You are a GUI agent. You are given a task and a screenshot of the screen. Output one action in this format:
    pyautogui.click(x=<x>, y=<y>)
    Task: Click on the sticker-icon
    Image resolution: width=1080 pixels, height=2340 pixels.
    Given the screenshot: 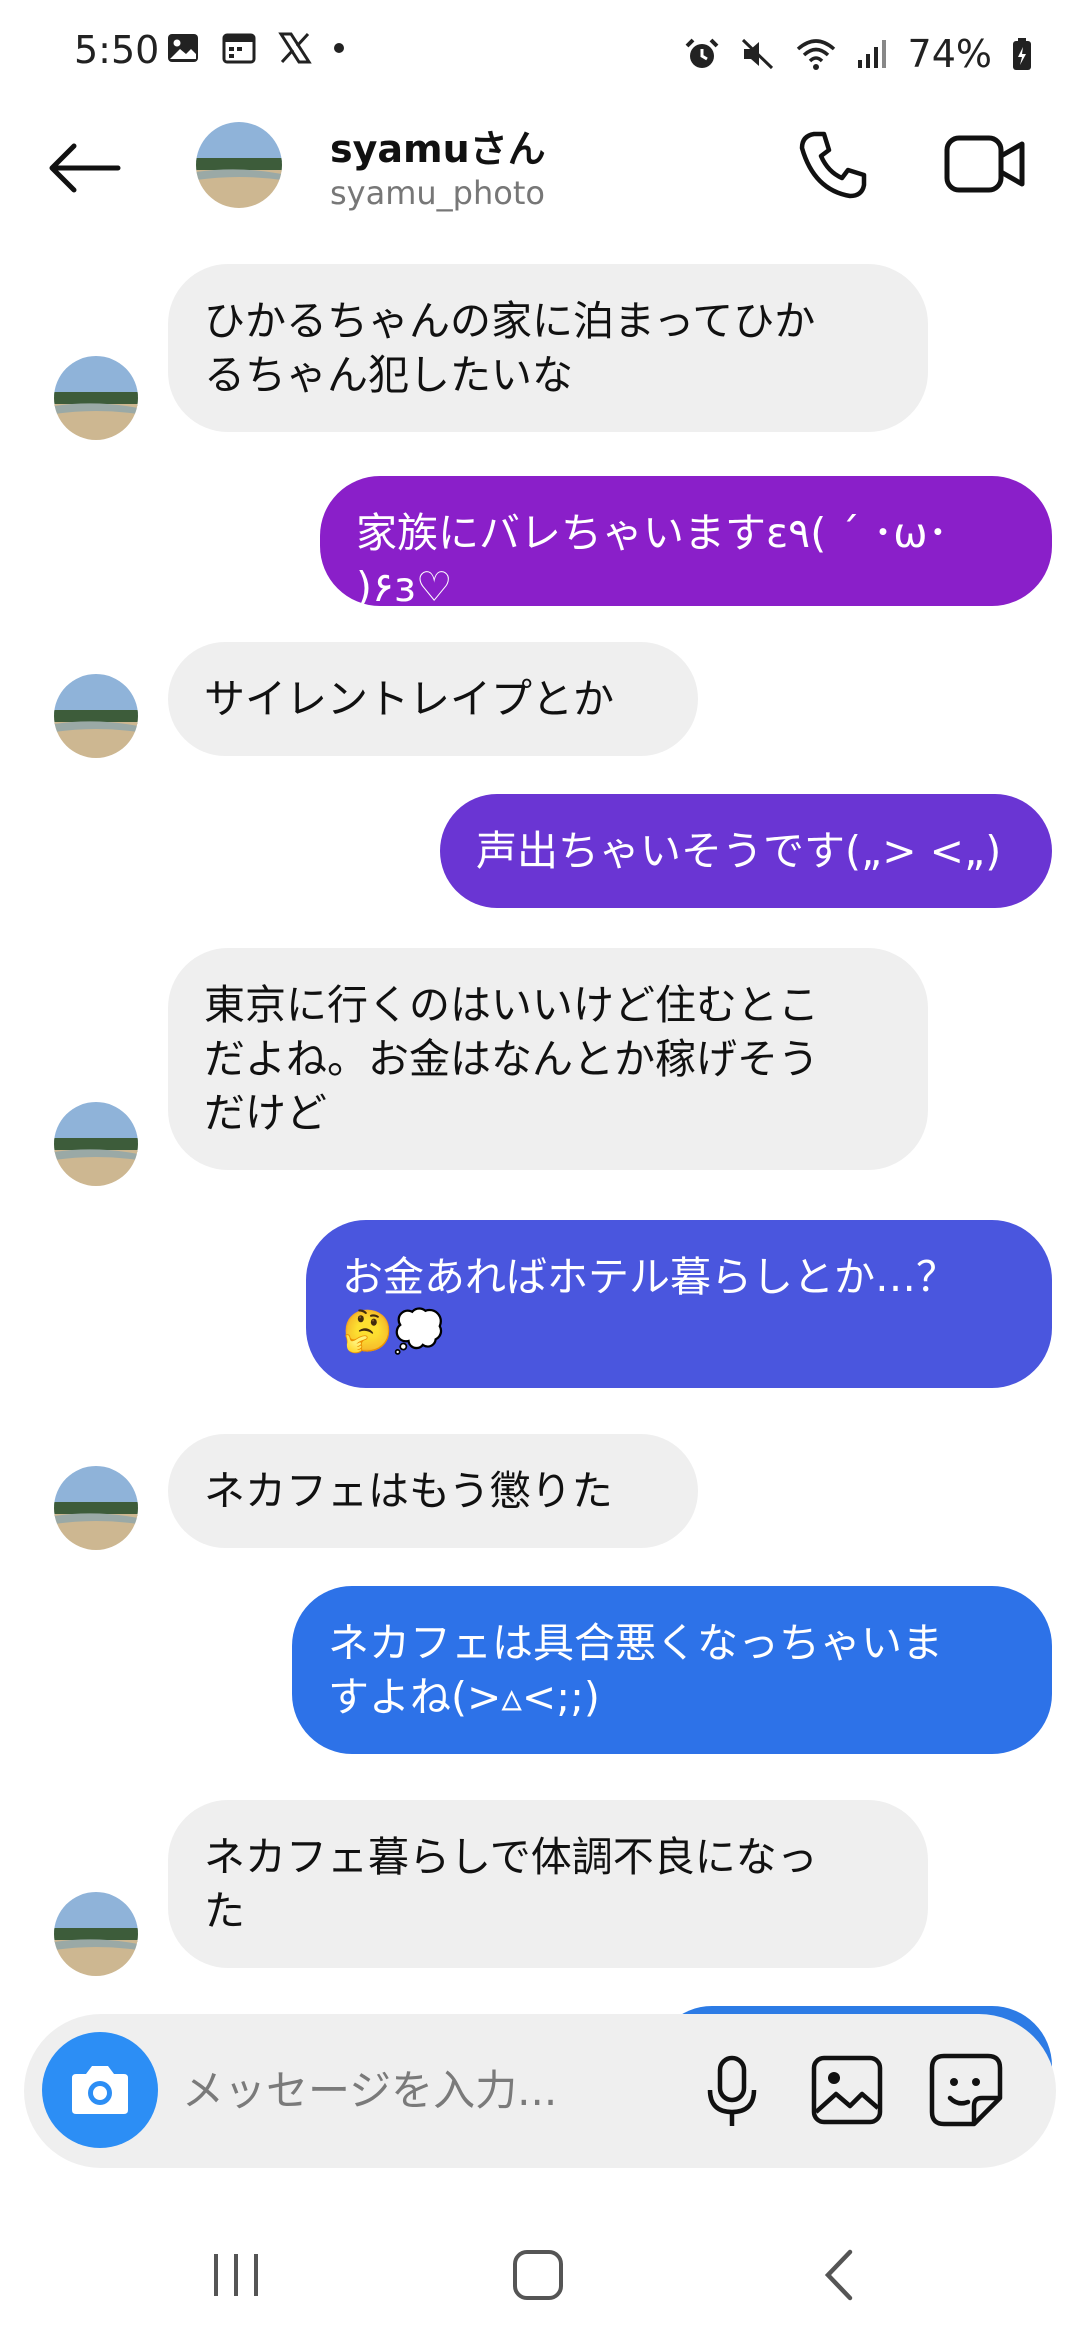 What is the action you would take?
    pyautogui.click(x=966, y=2090)
    